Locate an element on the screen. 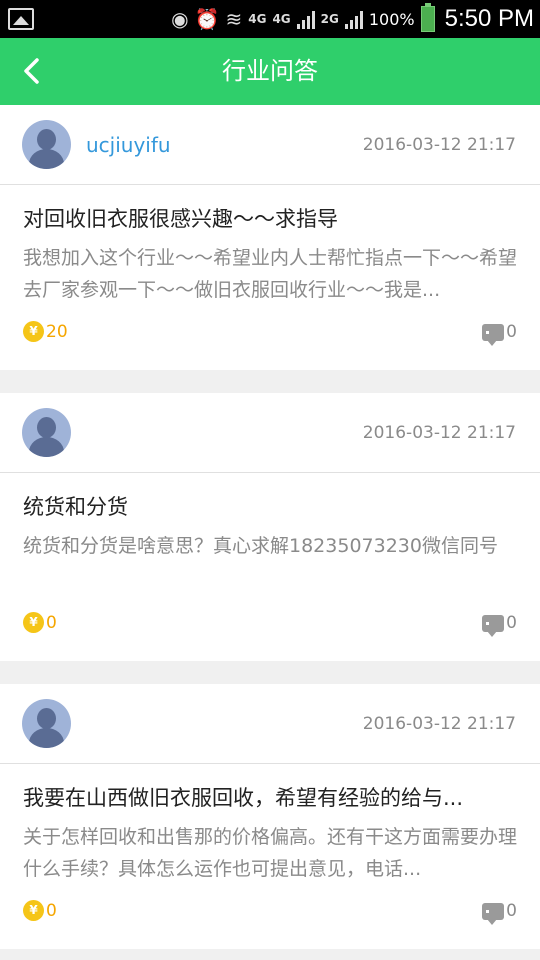  chevron-left-icon is located at coordinates (31, 71).